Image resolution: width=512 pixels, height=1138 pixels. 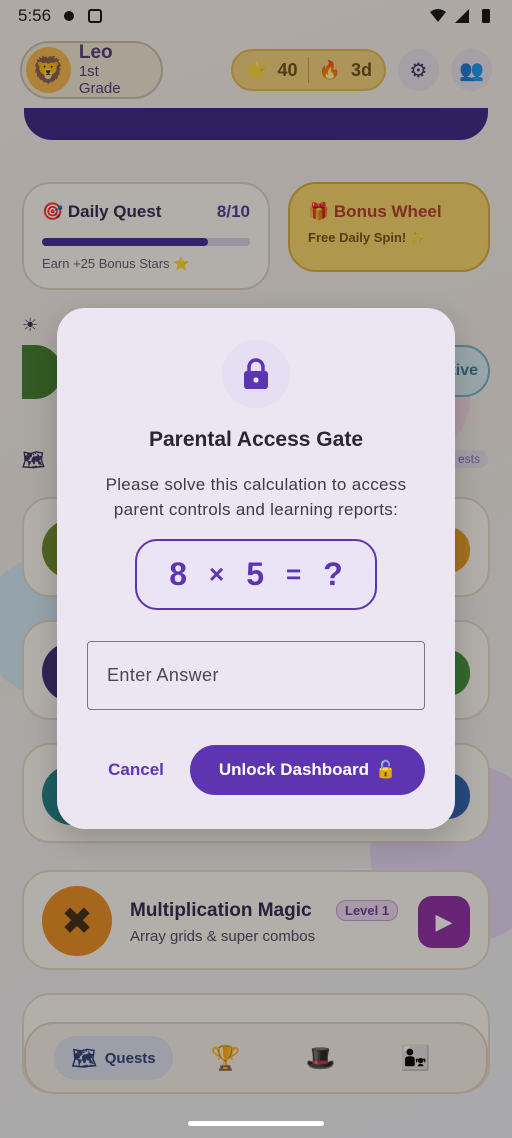 What do you see at coordinates (178, 574) in the screenshot?
I see `operand-a: 8` at bounding box center [178, 574].